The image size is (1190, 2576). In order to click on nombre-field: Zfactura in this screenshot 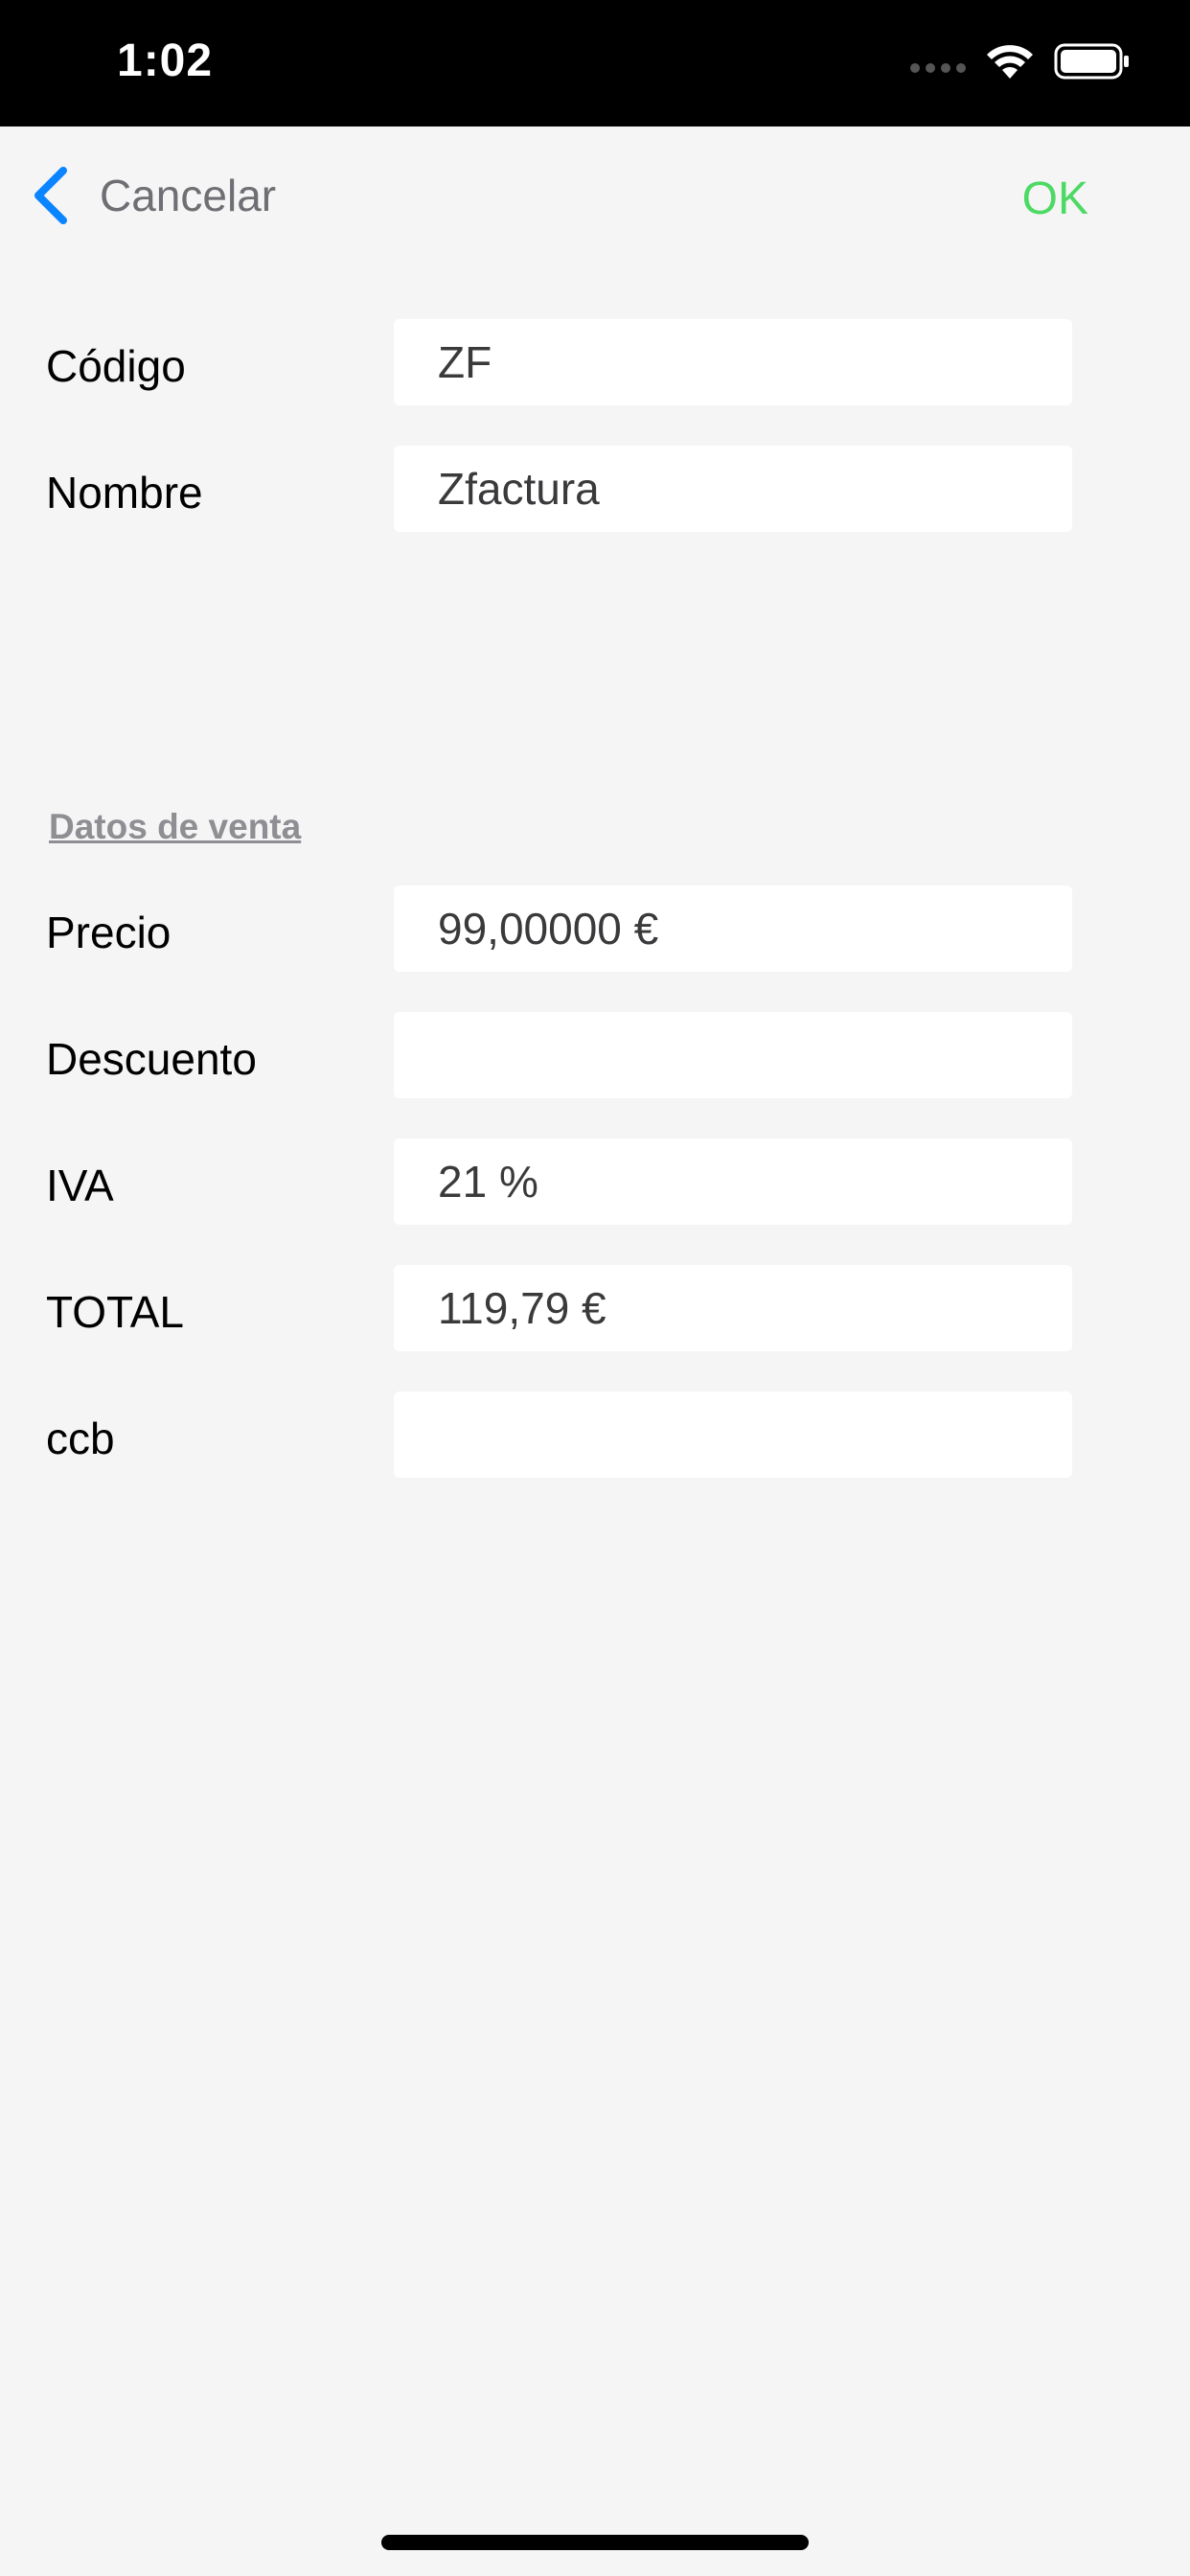, I will do `click(733, 489)`.